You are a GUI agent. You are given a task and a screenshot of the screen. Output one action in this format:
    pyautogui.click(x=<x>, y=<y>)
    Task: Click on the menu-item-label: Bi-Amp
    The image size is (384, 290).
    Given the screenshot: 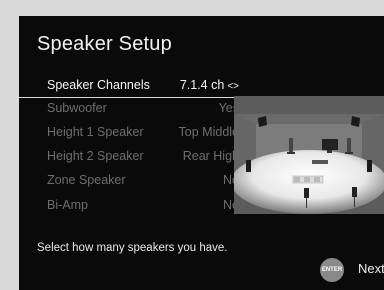 What is the action you would take?
    pyautogui.click(x=67, y=205)
    